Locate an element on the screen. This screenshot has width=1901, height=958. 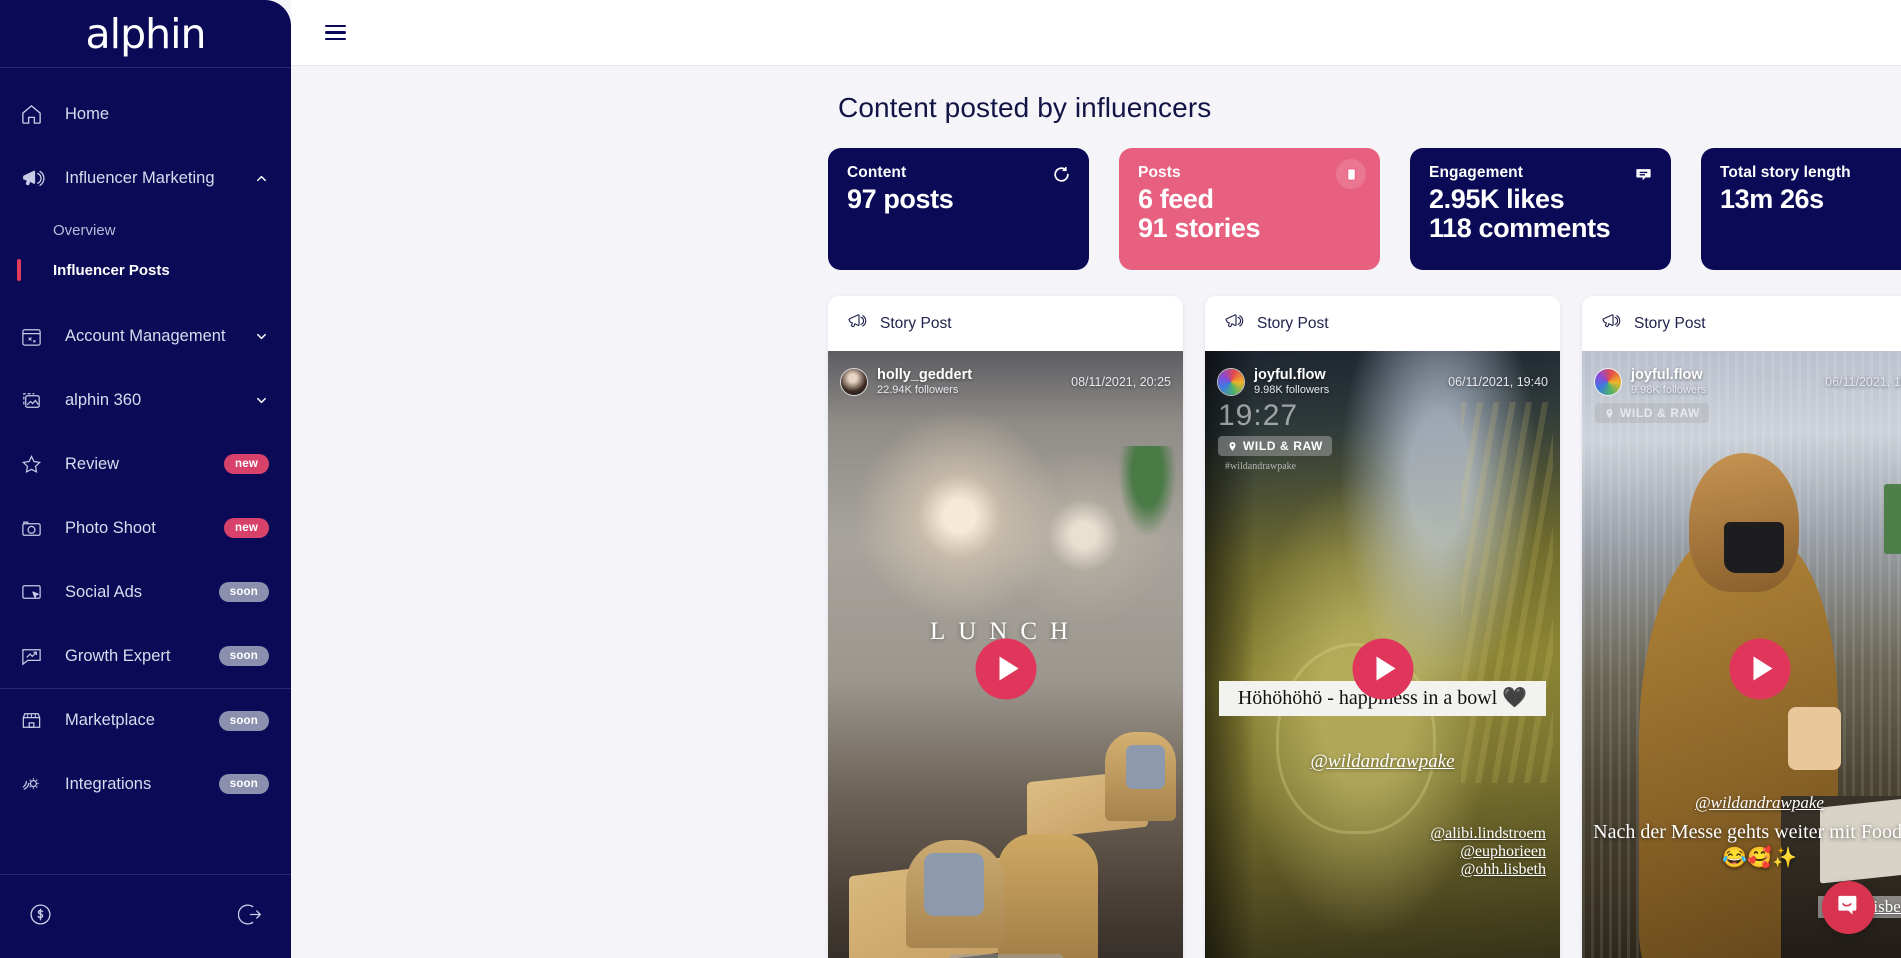
stat-value: 6 feed 91 stories is located at coordinates (1199, 214).